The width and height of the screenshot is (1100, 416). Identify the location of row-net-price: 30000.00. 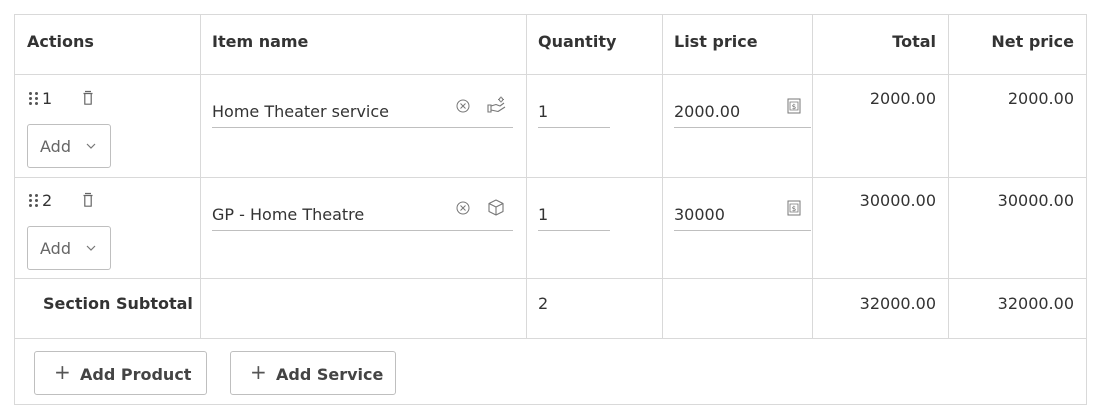
(1035, 200).